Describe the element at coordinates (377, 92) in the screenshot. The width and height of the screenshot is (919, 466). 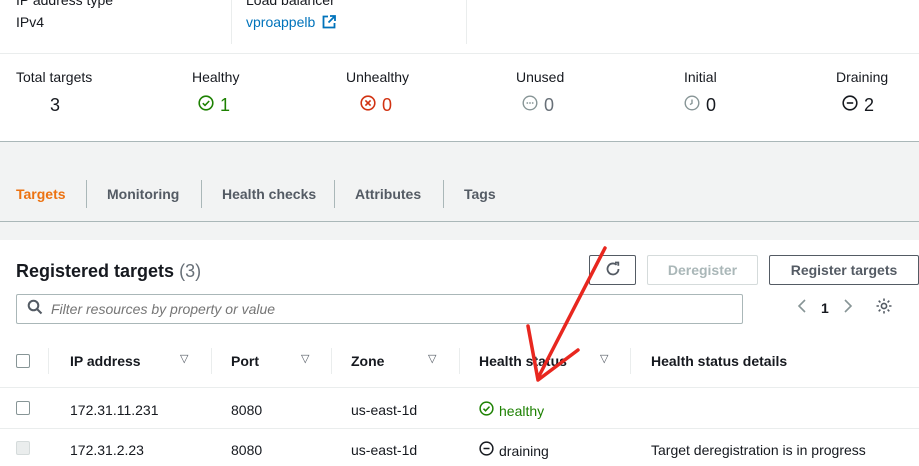
I see `stat-unhealthy: Unhealthy 0` at that location.